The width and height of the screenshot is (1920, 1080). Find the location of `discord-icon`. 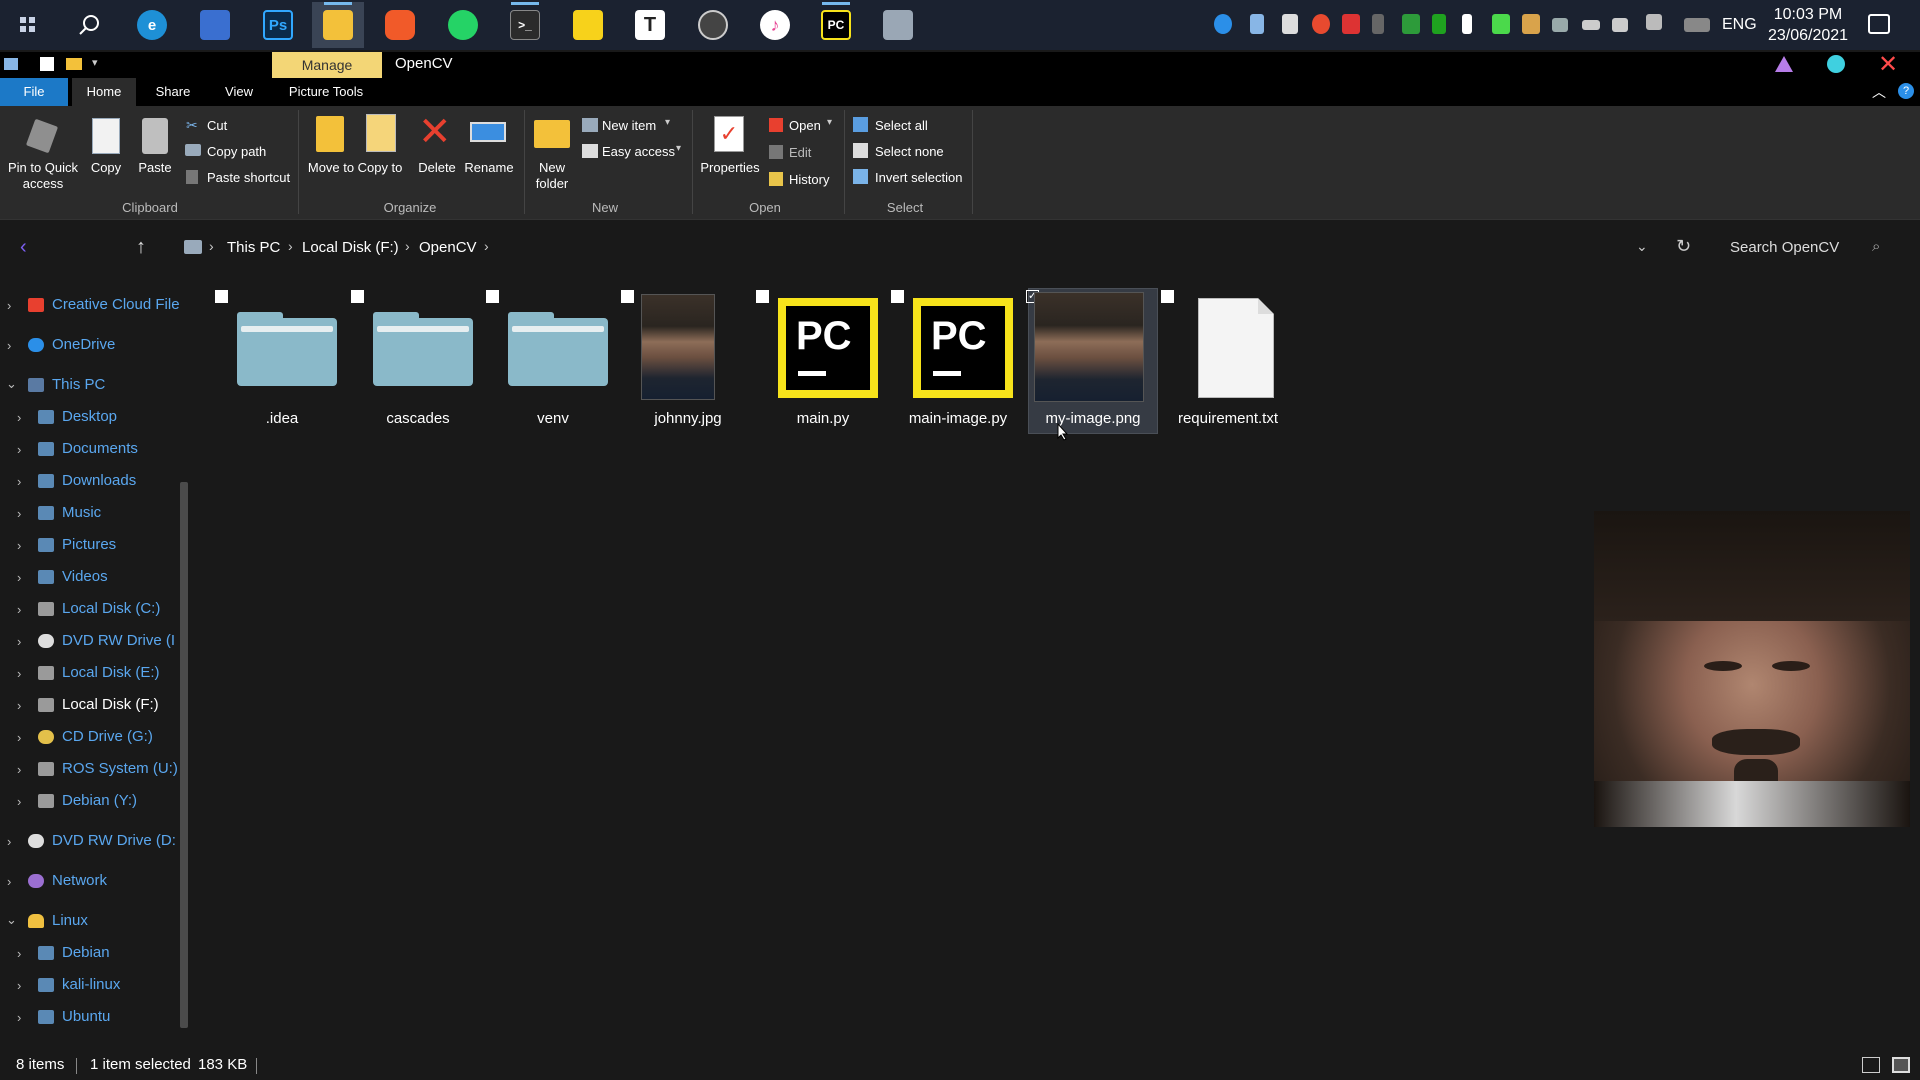

discord-icon is located at coordinates (1290, 24).